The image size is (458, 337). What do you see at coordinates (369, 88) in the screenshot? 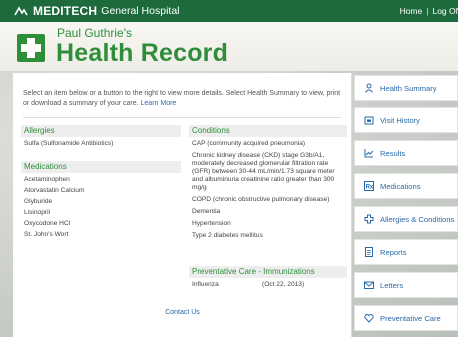
I see `person-icon` at bounding box center [369, 88].